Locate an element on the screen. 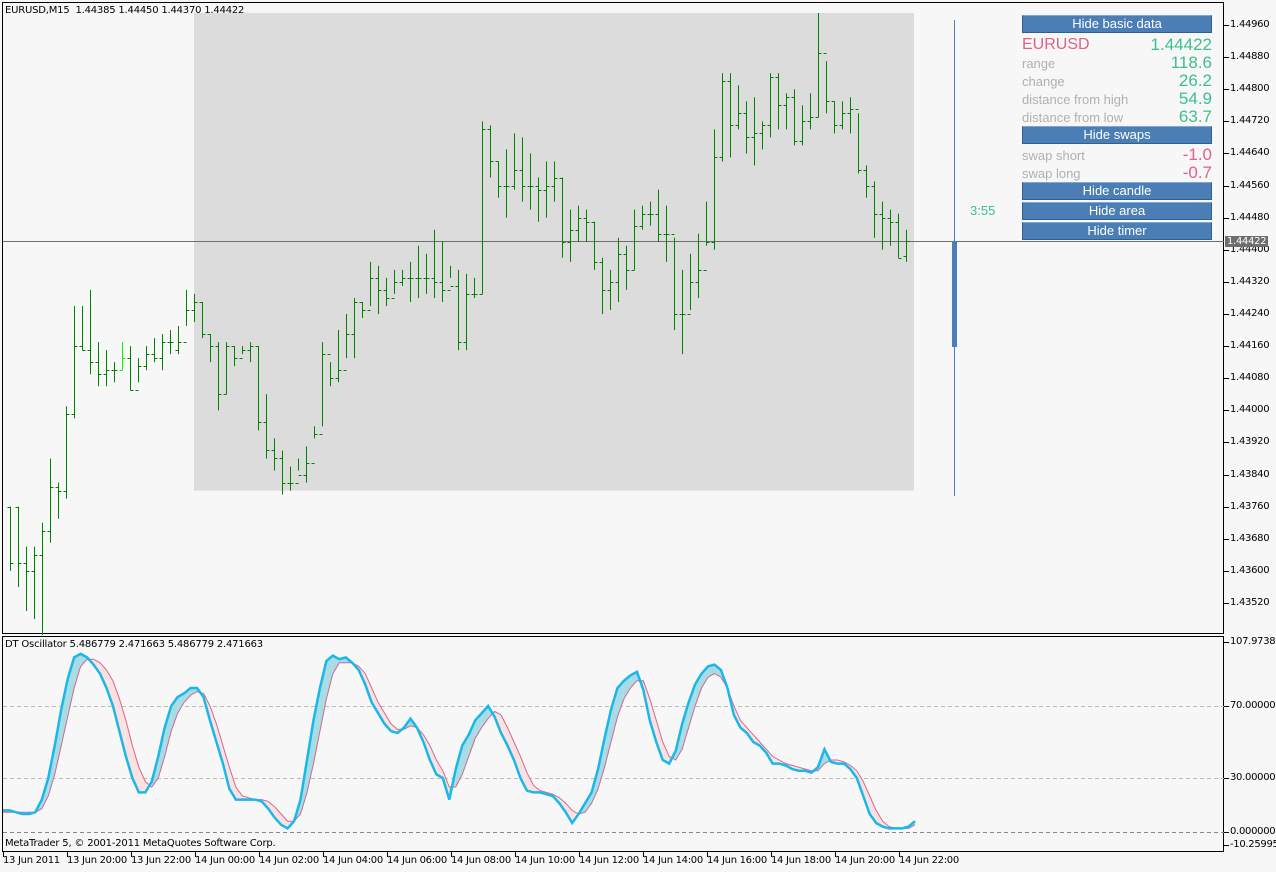  distance-low-label: distance from low is located at coordinates (1073, 117).